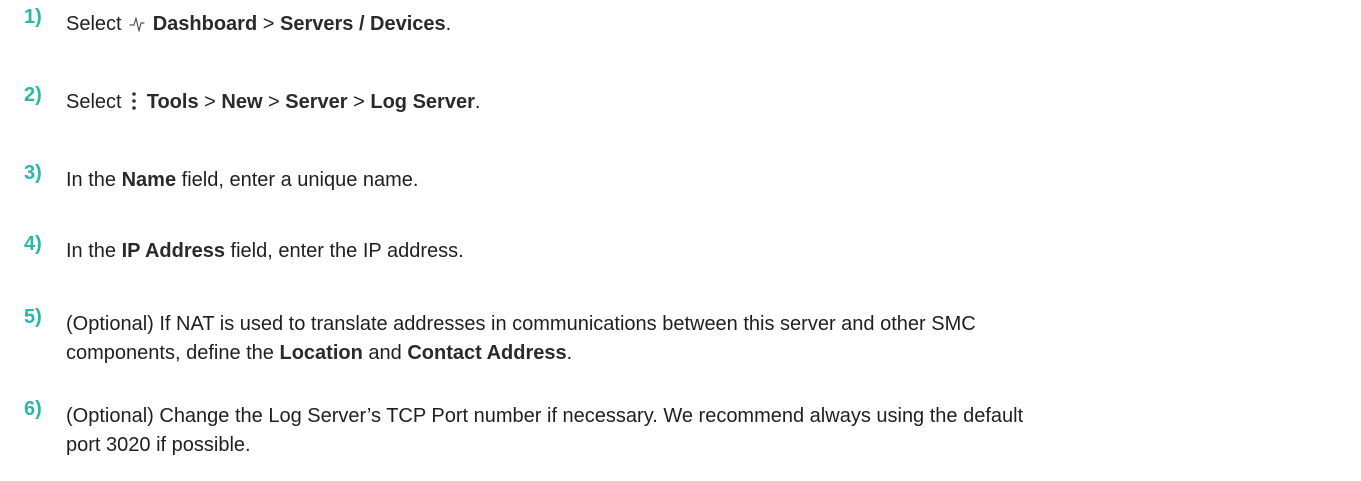  I want to click on step-number: 1), so click(33, 17).